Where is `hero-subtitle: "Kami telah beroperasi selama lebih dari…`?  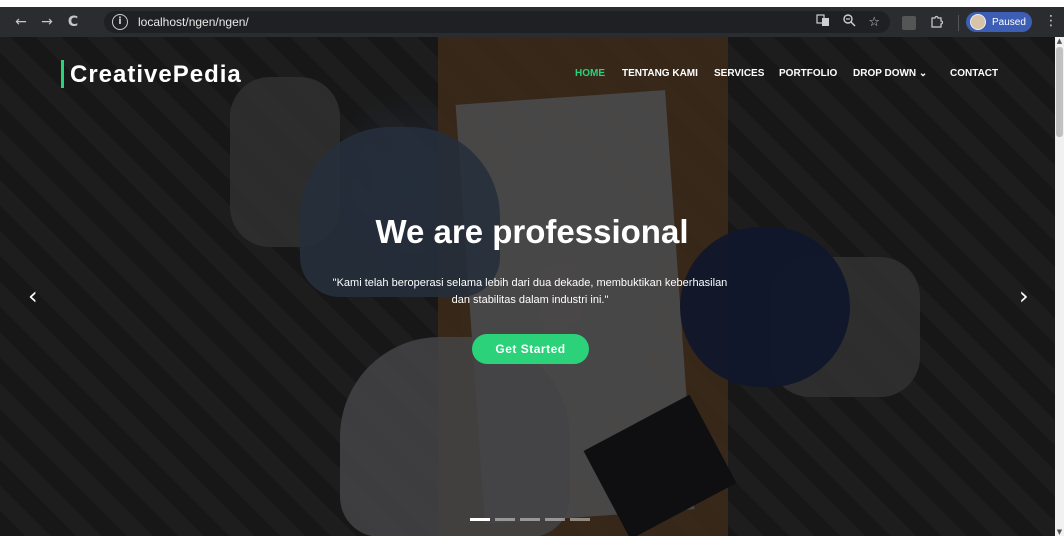
hero-subtitle: "Kami telah beroperasi selama lebih dari… is located at coordinates (530, 291).